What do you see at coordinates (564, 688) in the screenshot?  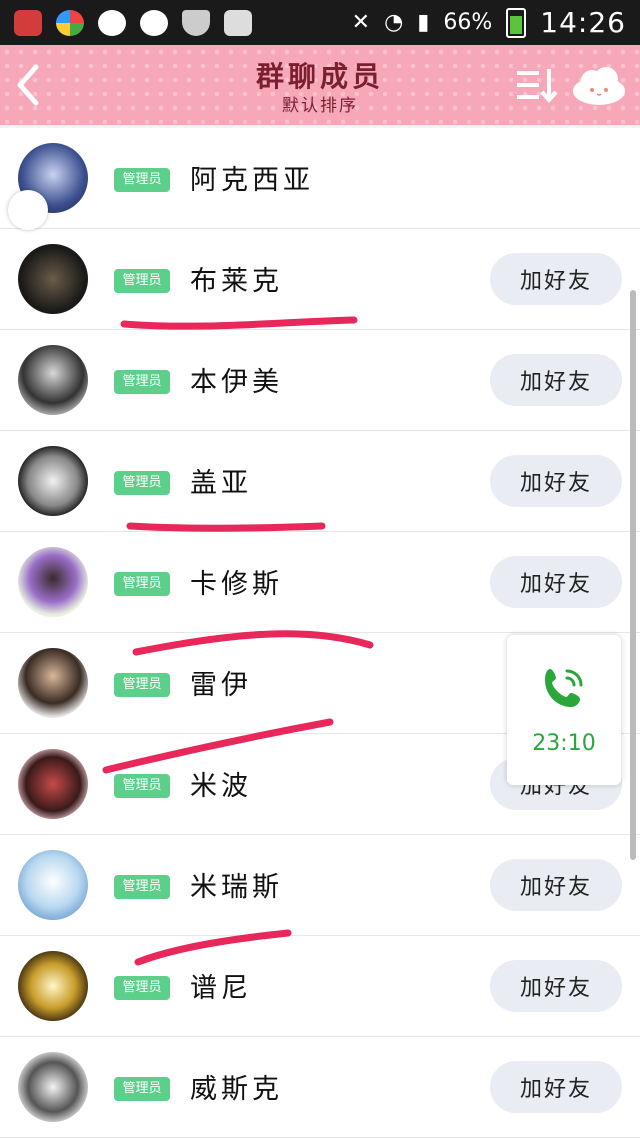 I see `phone-call-icon` at bounding box center [564, 688].